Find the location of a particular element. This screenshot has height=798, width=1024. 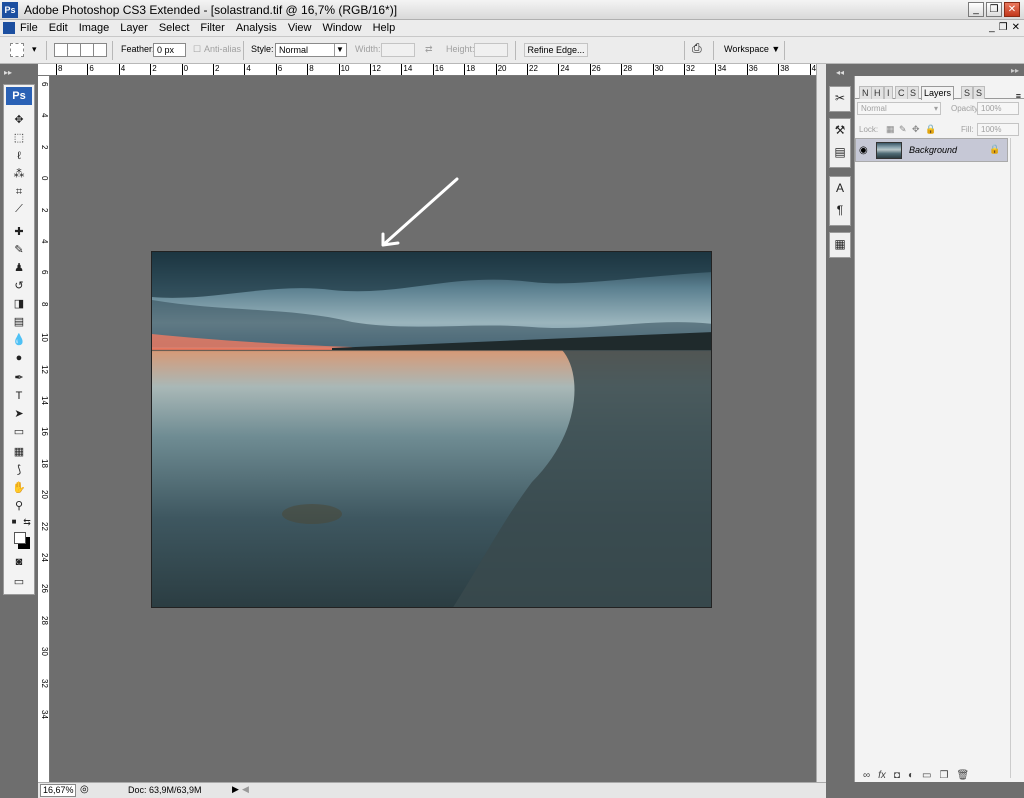

clone-stamp-tool-icon: ♟ is located at coordinates (19, 268).